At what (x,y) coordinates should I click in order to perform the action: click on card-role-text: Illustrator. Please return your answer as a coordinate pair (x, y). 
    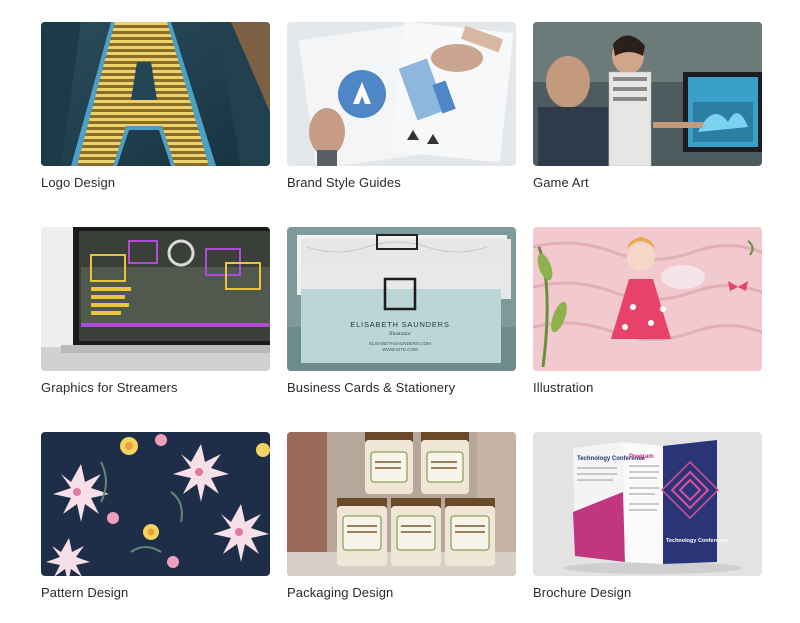
    Looking at the image, I should click on (400, 334).